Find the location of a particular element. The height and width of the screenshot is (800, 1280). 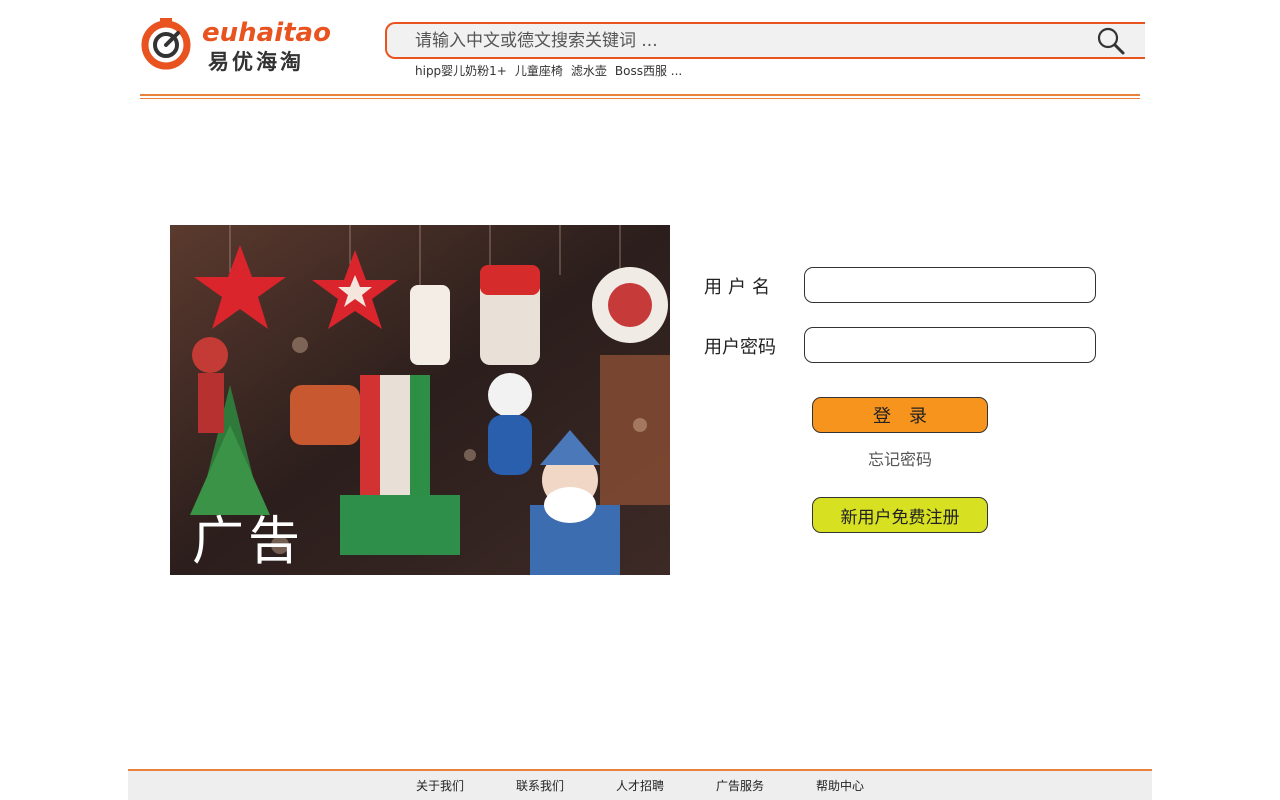

footer-links: 关于我们 联系我们 人才招聘 广告服务 帮助中心 is located at coordinates (666, 785).